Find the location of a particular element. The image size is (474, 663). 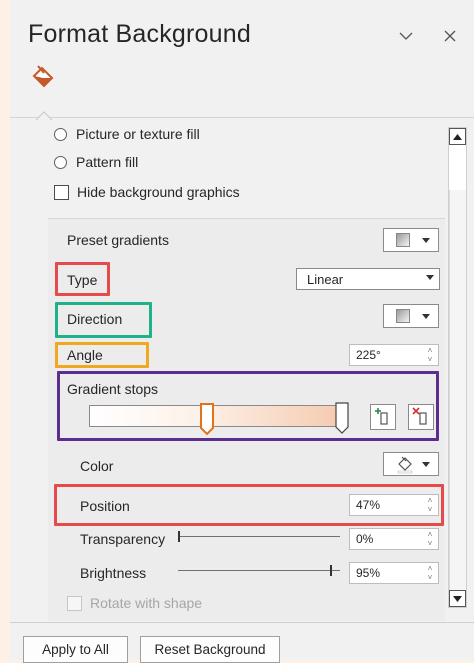

transparency-value: 0% is located at coordinates (365, 539).